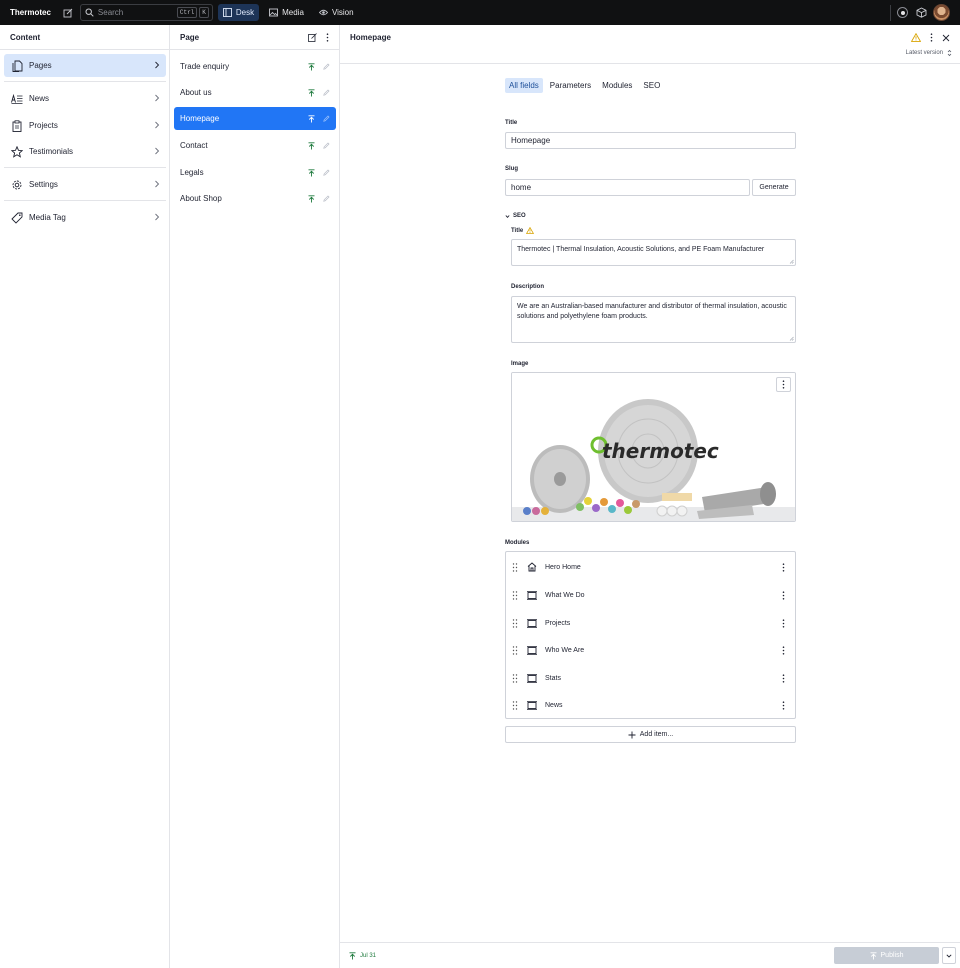  Describe the element at coordinates (204, 12) in the screenshot. I see `shortcut-key-k: K` at that location.